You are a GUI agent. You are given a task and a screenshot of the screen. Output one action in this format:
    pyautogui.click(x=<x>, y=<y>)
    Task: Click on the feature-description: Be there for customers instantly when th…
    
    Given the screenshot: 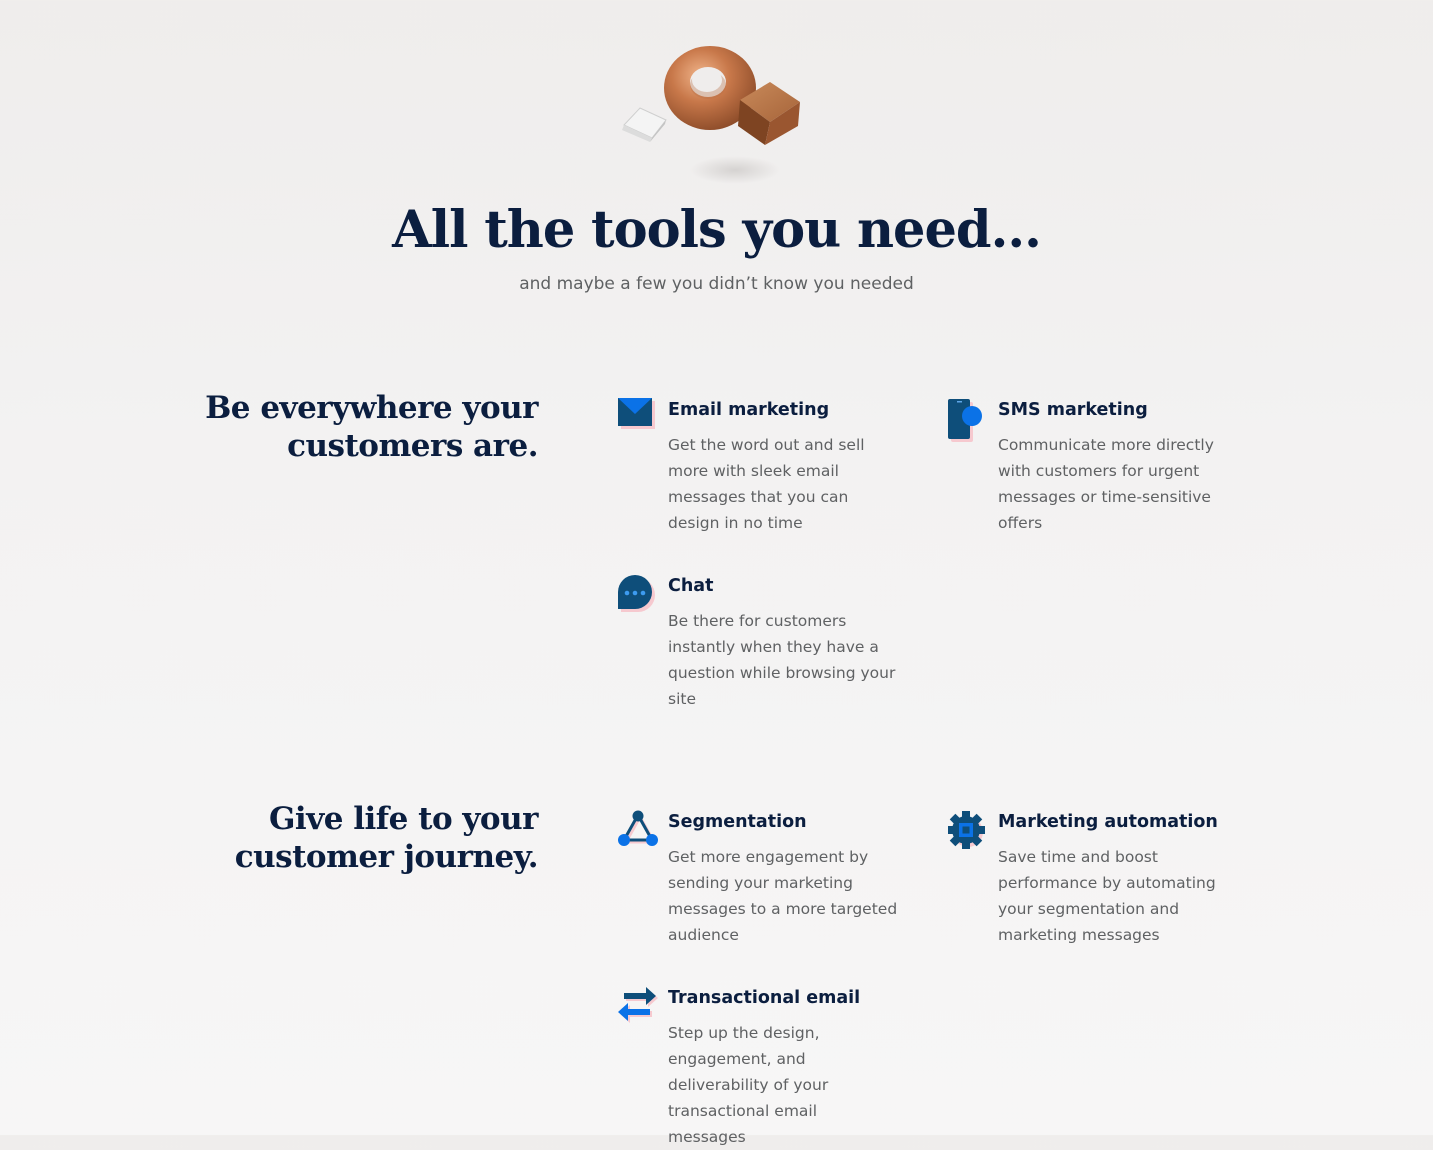 What is the action you would take?
    pyautogui.click(x=782, y=660)
    